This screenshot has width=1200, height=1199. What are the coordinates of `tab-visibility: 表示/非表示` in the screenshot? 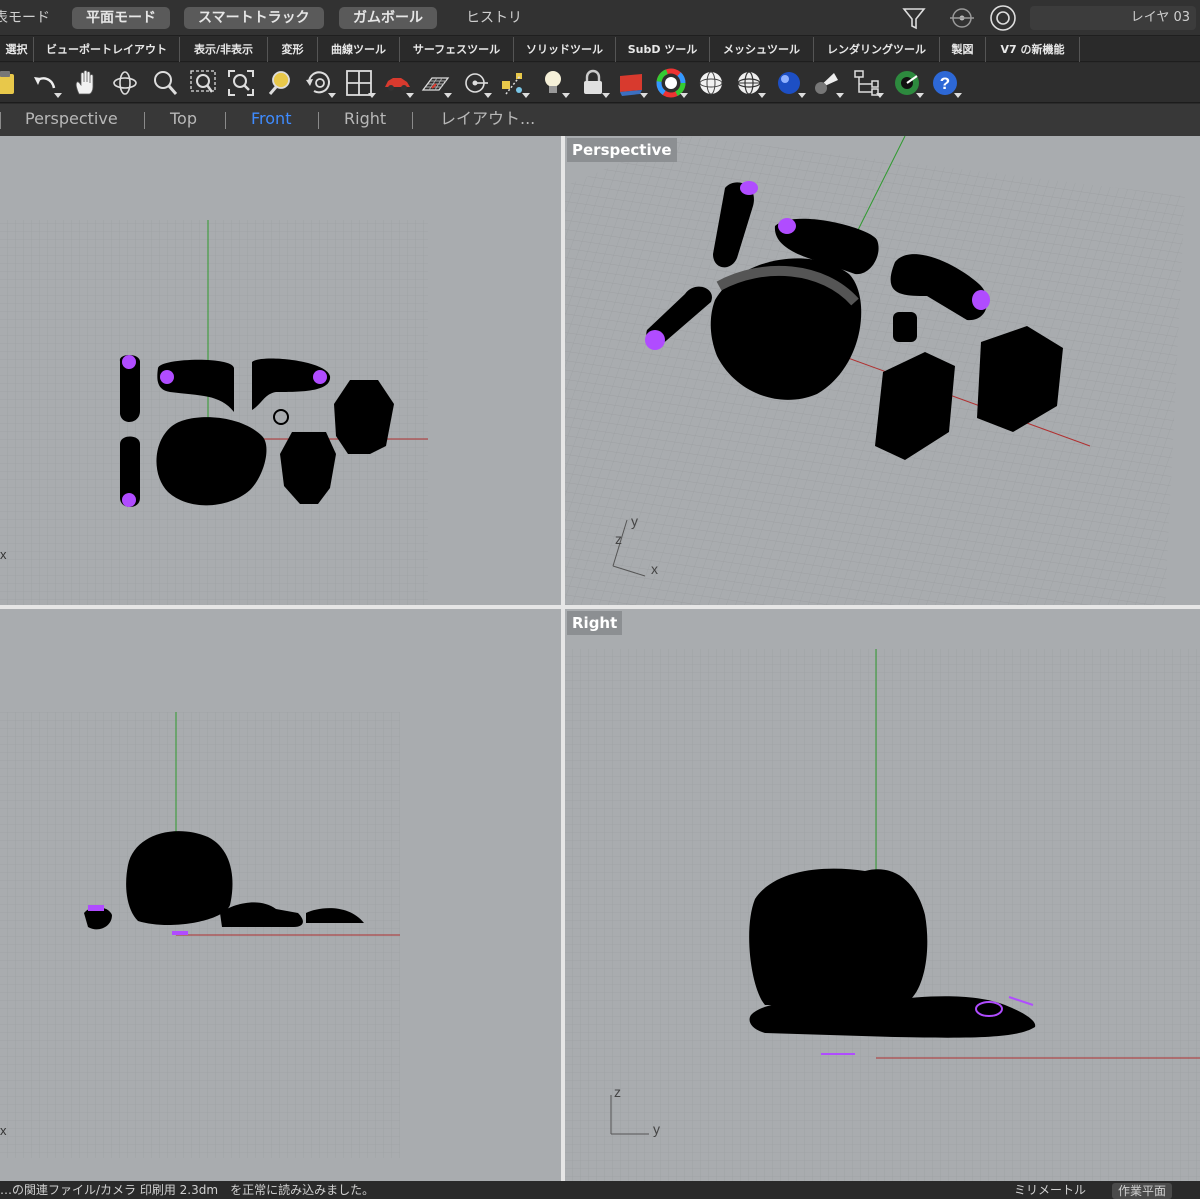 It's located at (224, 49).